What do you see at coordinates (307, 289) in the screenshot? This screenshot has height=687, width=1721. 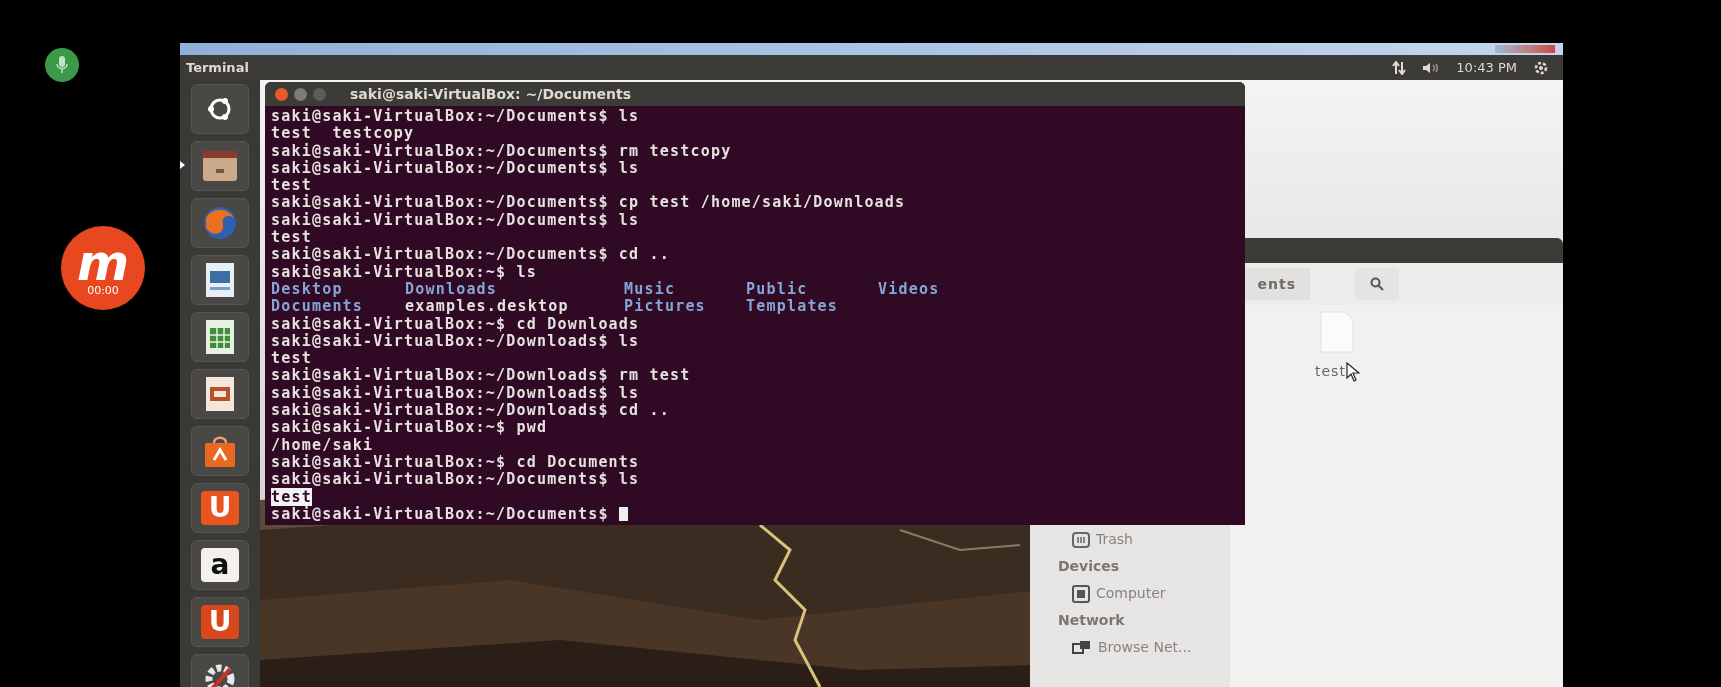 I see `directory-name: Desktop` at bounding box center [307, 289].